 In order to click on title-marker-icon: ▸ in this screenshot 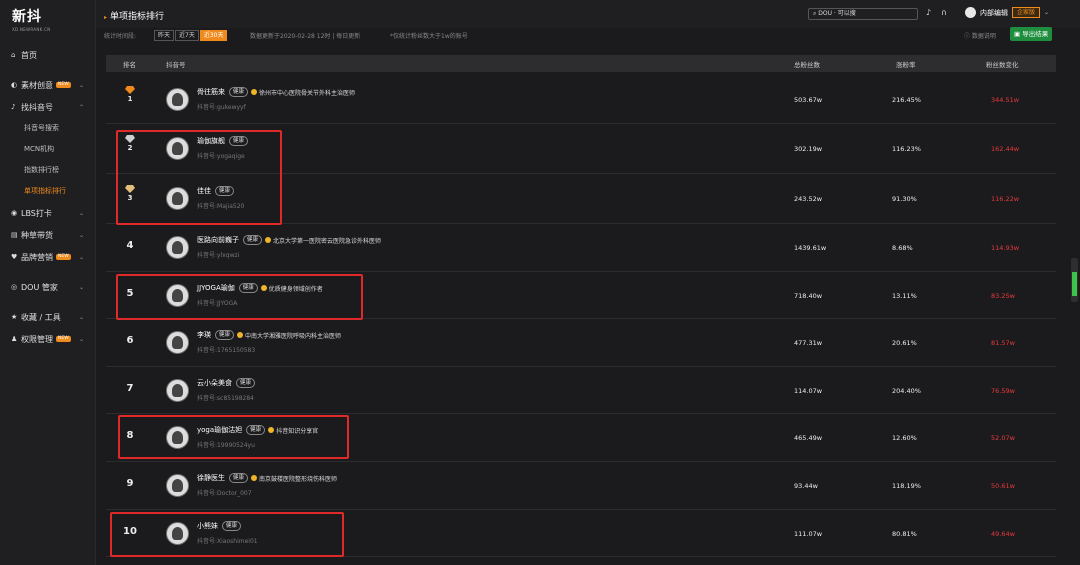, I will do `click(106, 17)`.